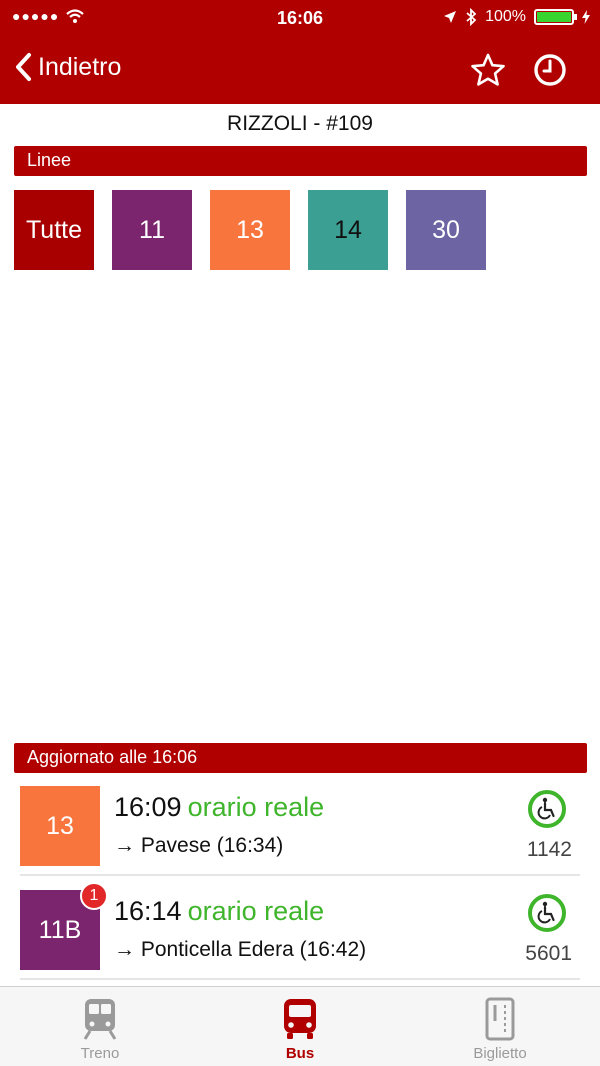  Describe the element at coordinates (94, 896) in the screenshot. I see `alert-badge: 1` at that location.